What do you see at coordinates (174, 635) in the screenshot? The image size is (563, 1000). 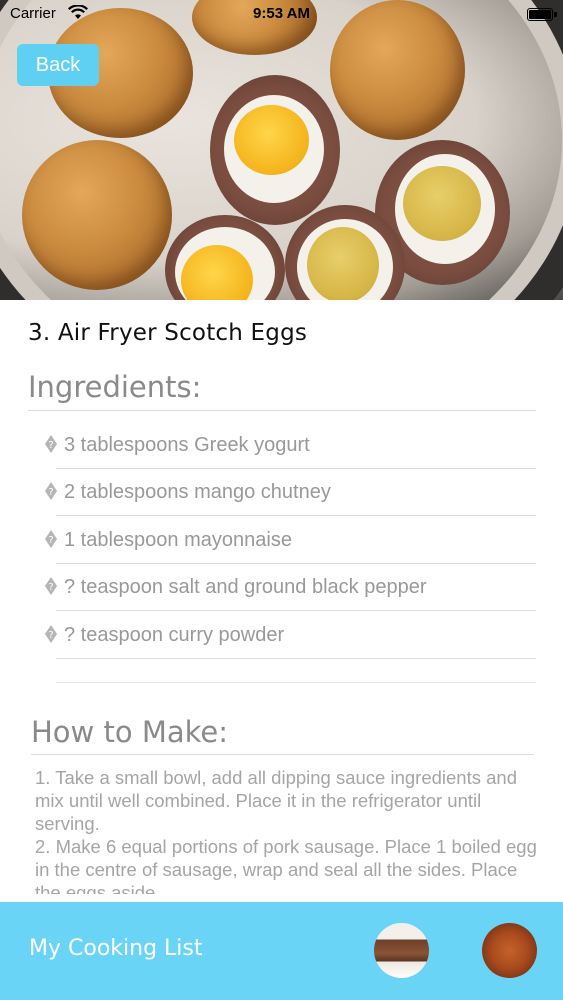 I see `ingredient-text: ? teaspoon curry powder` at bounding box center [174, 635].